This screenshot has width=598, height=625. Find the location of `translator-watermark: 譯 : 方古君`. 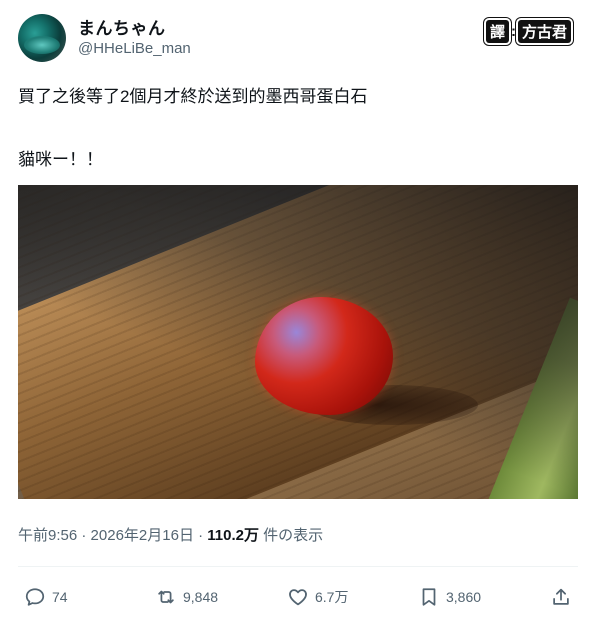

translator-watermark: 譯 : 方古君 is located at coordinates (529, 31).